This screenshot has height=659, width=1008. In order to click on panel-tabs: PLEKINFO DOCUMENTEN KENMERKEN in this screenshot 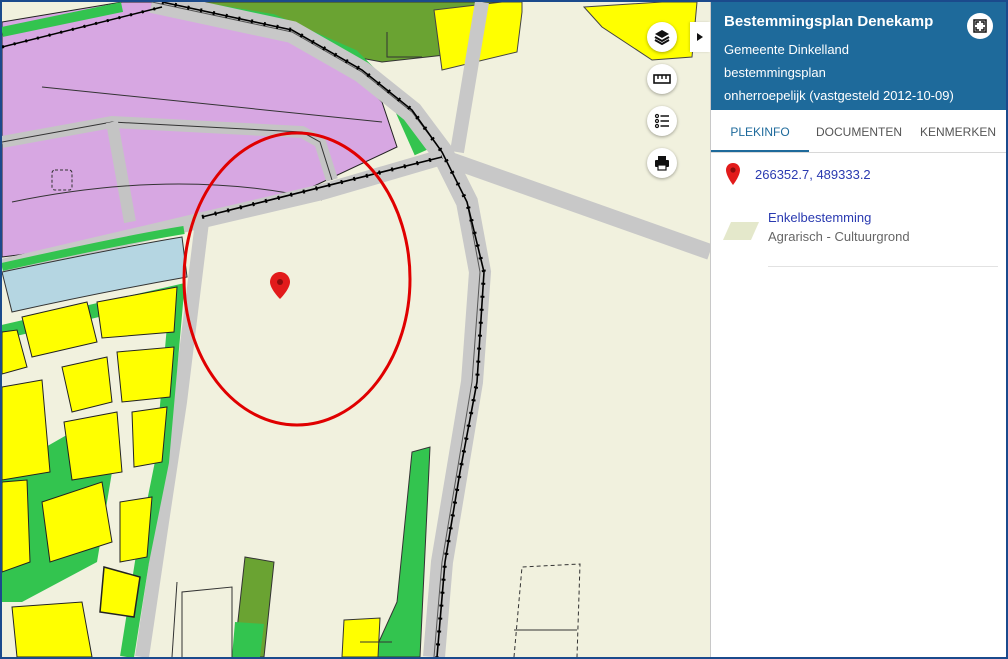, I will do `click(858, 131)`.